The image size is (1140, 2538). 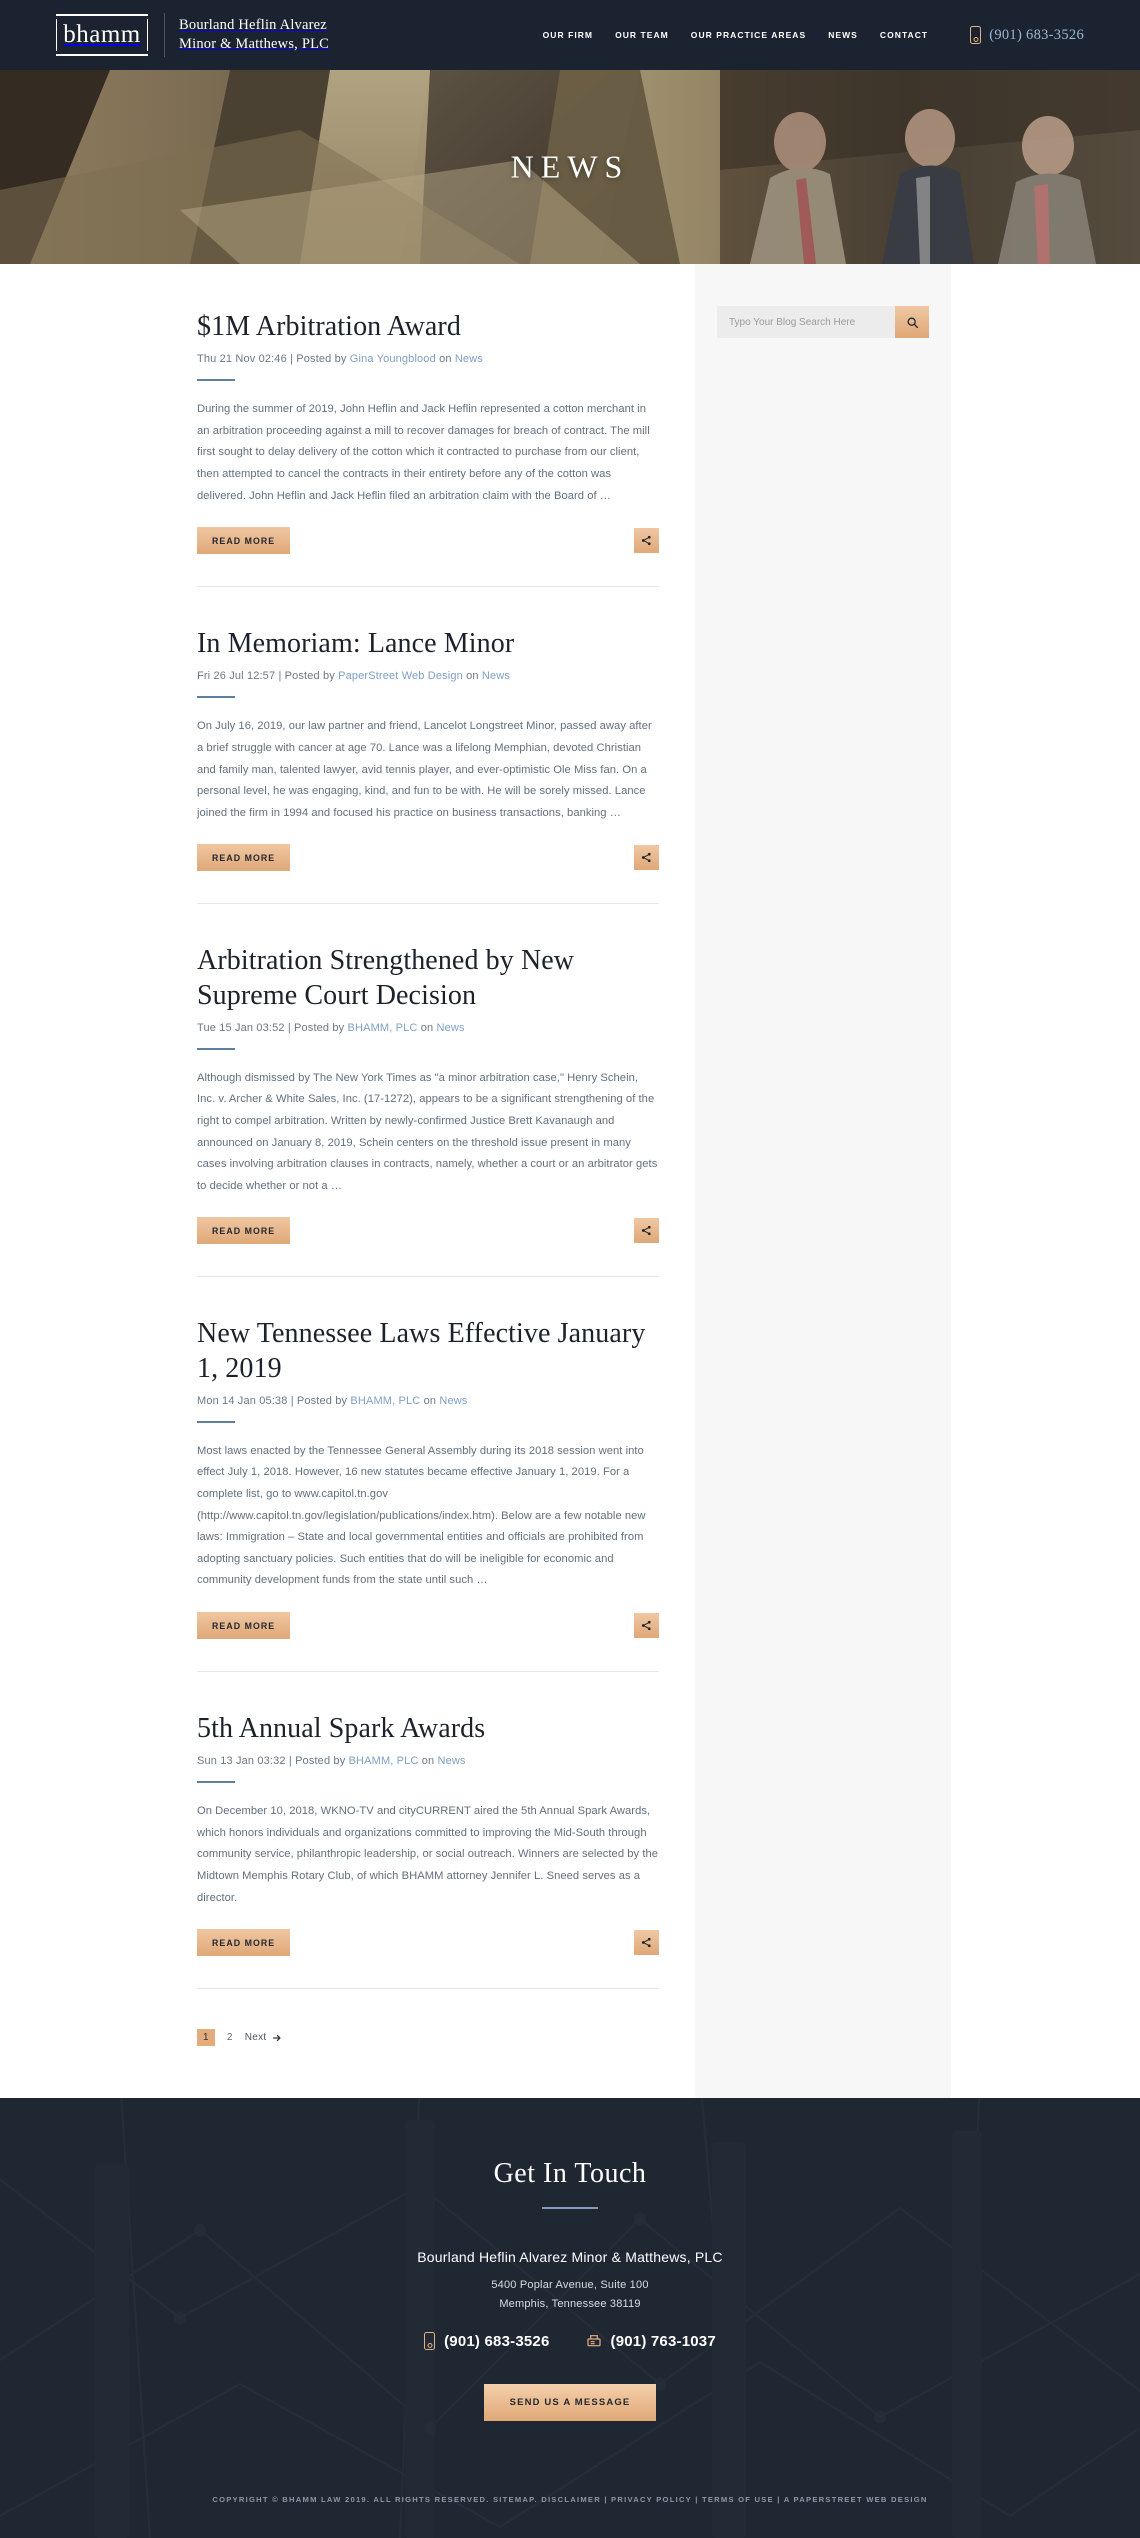 What do you see at coordinates (806, 322) in the screenshot?
I see `search-input` at bounding box center [806, 322].